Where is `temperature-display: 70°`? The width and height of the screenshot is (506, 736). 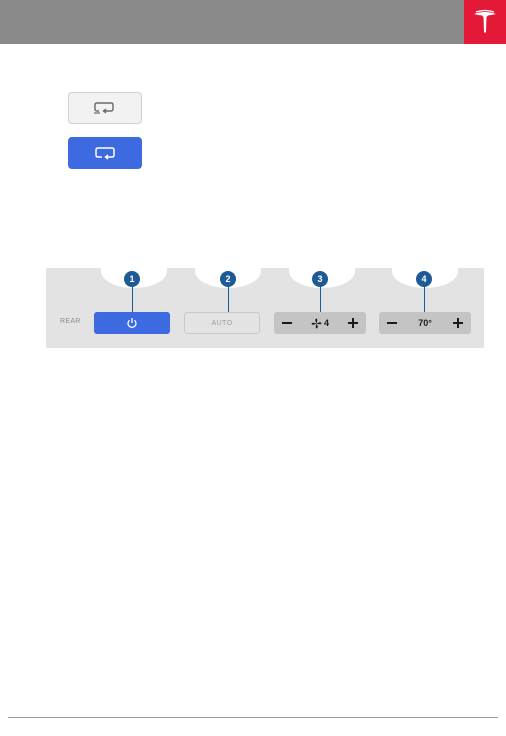
temperature-display: 70° is located at coordinates (425, 323).